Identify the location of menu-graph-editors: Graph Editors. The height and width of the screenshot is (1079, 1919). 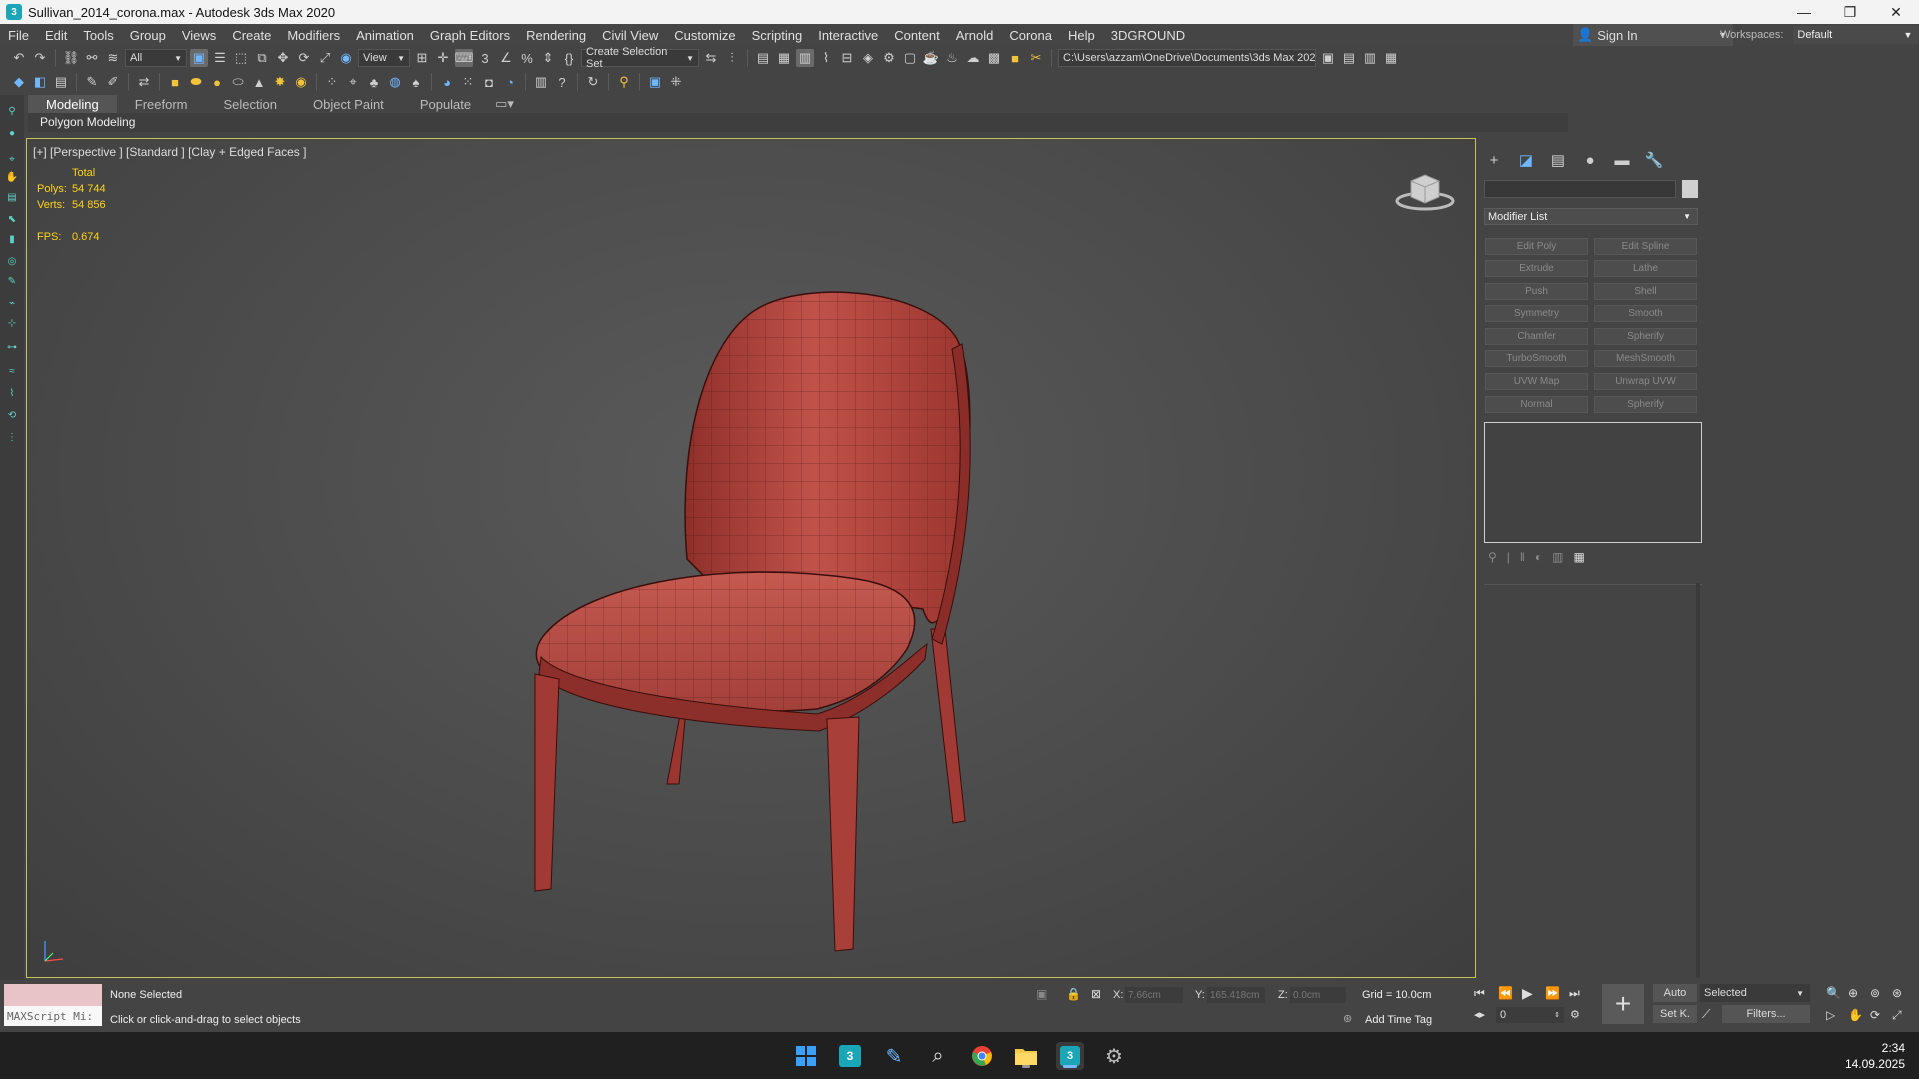
(470, 35).